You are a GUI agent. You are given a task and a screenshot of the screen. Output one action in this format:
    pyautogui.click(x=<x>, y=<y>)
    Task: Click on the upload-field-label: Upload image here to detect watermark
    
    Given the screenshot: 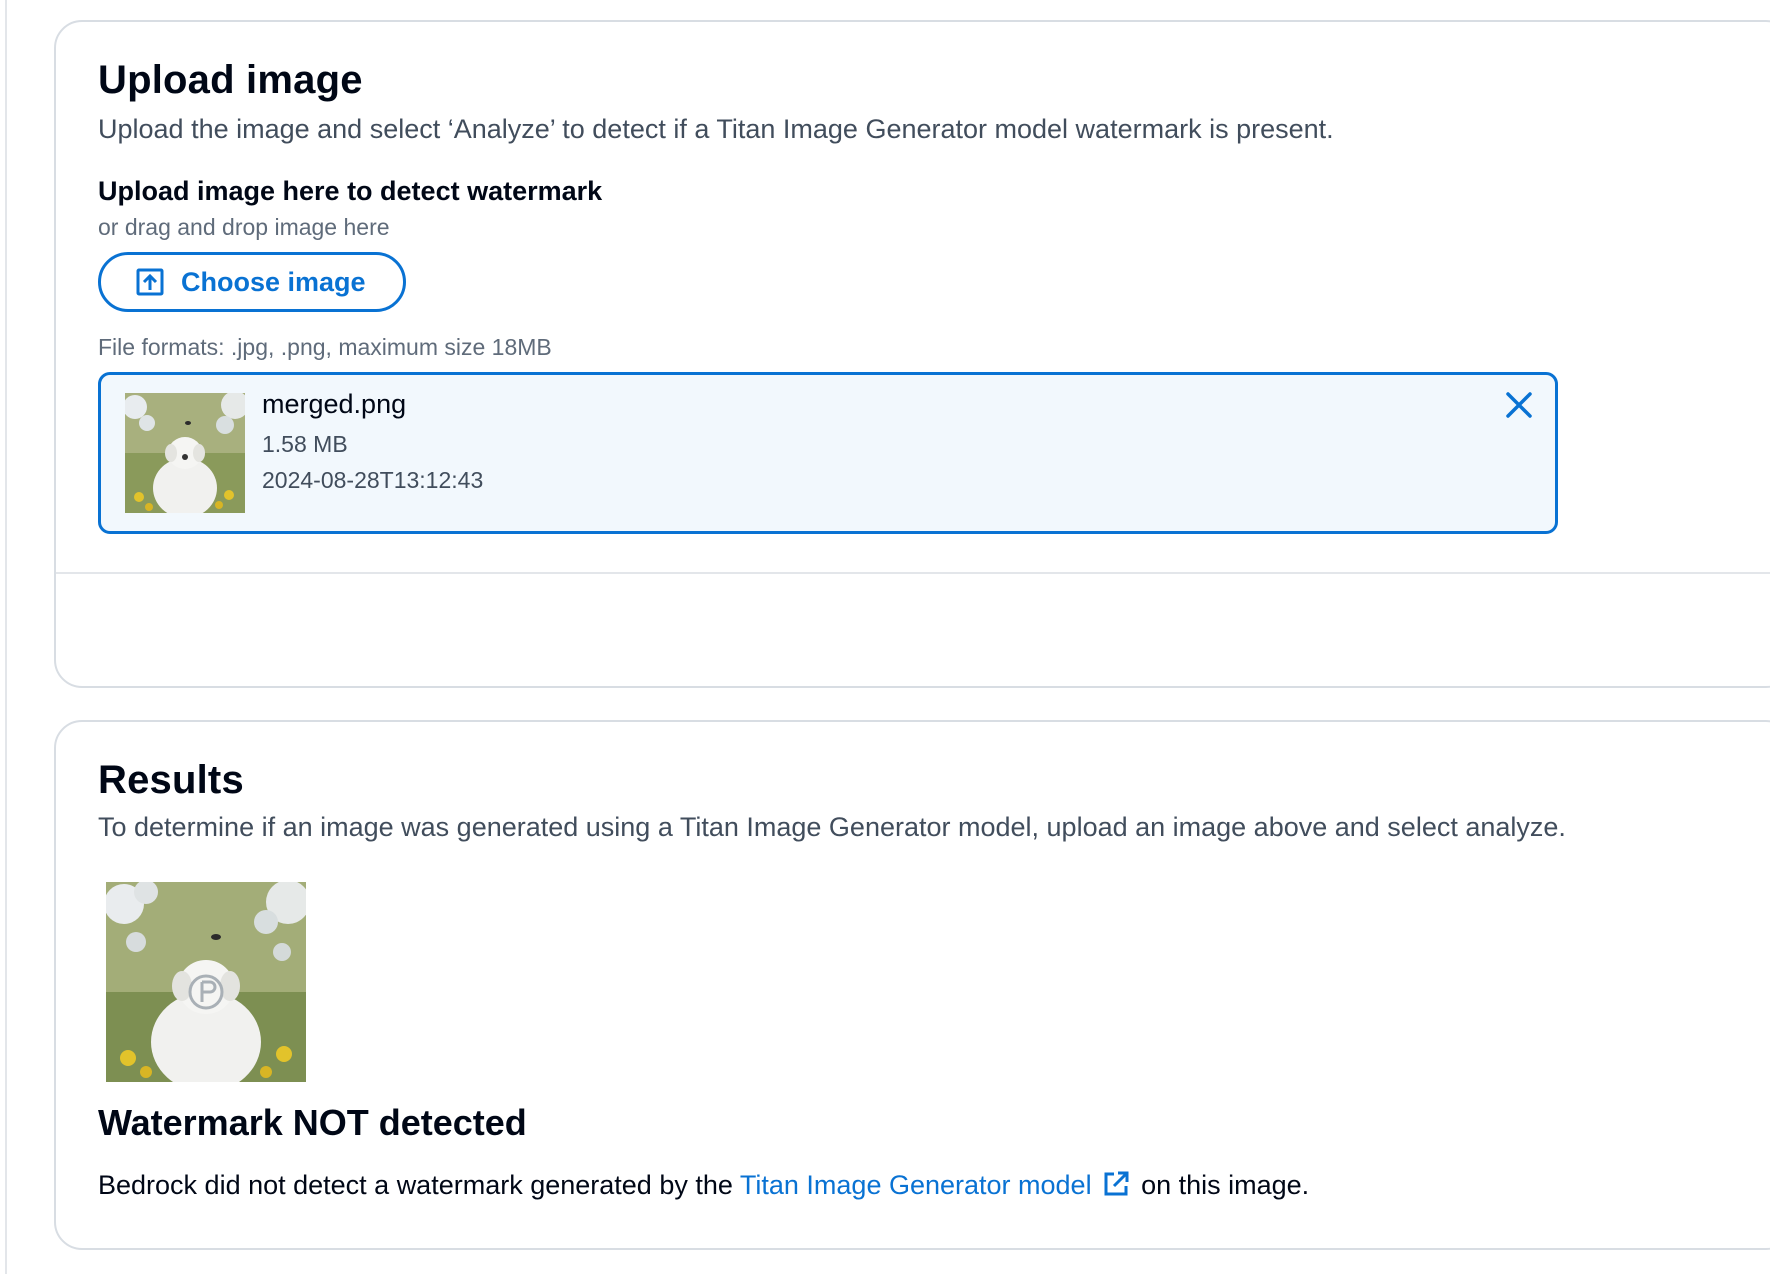 What is the action you would take?
    pyautogui.click(x=350, y=191)
    